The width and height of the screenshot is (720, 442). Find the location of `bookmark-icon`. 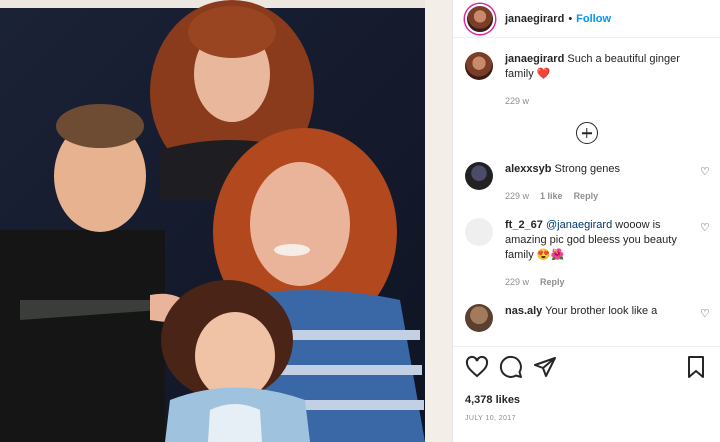

bookmark-icon is located at coordinates (696, 367).